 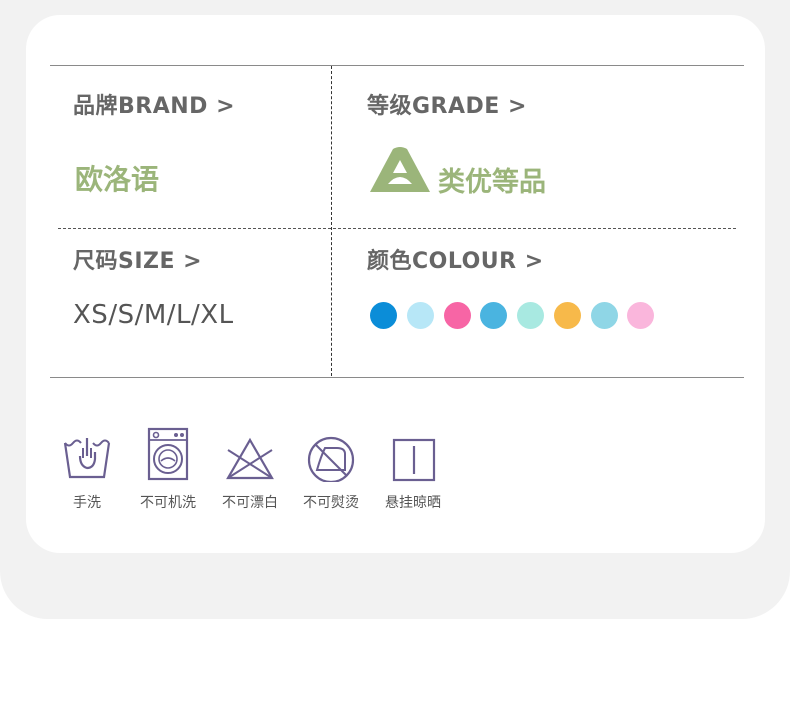 I want to click on care-label: 不可熨烫, so click(x=331, y=503).